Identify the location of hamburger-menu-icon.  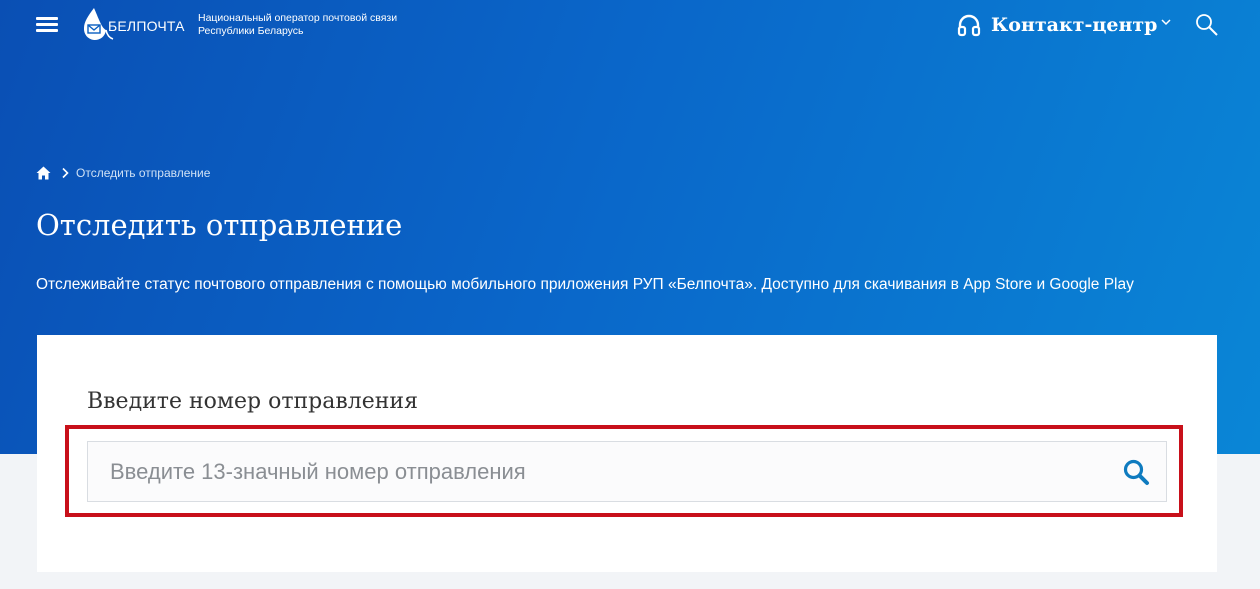
(47, 24).